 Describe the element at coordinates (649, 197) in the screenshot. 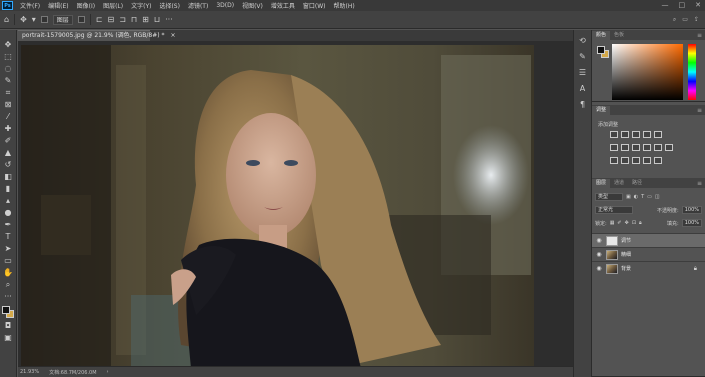

I see `filter-shape-icon: ▭` at that location.